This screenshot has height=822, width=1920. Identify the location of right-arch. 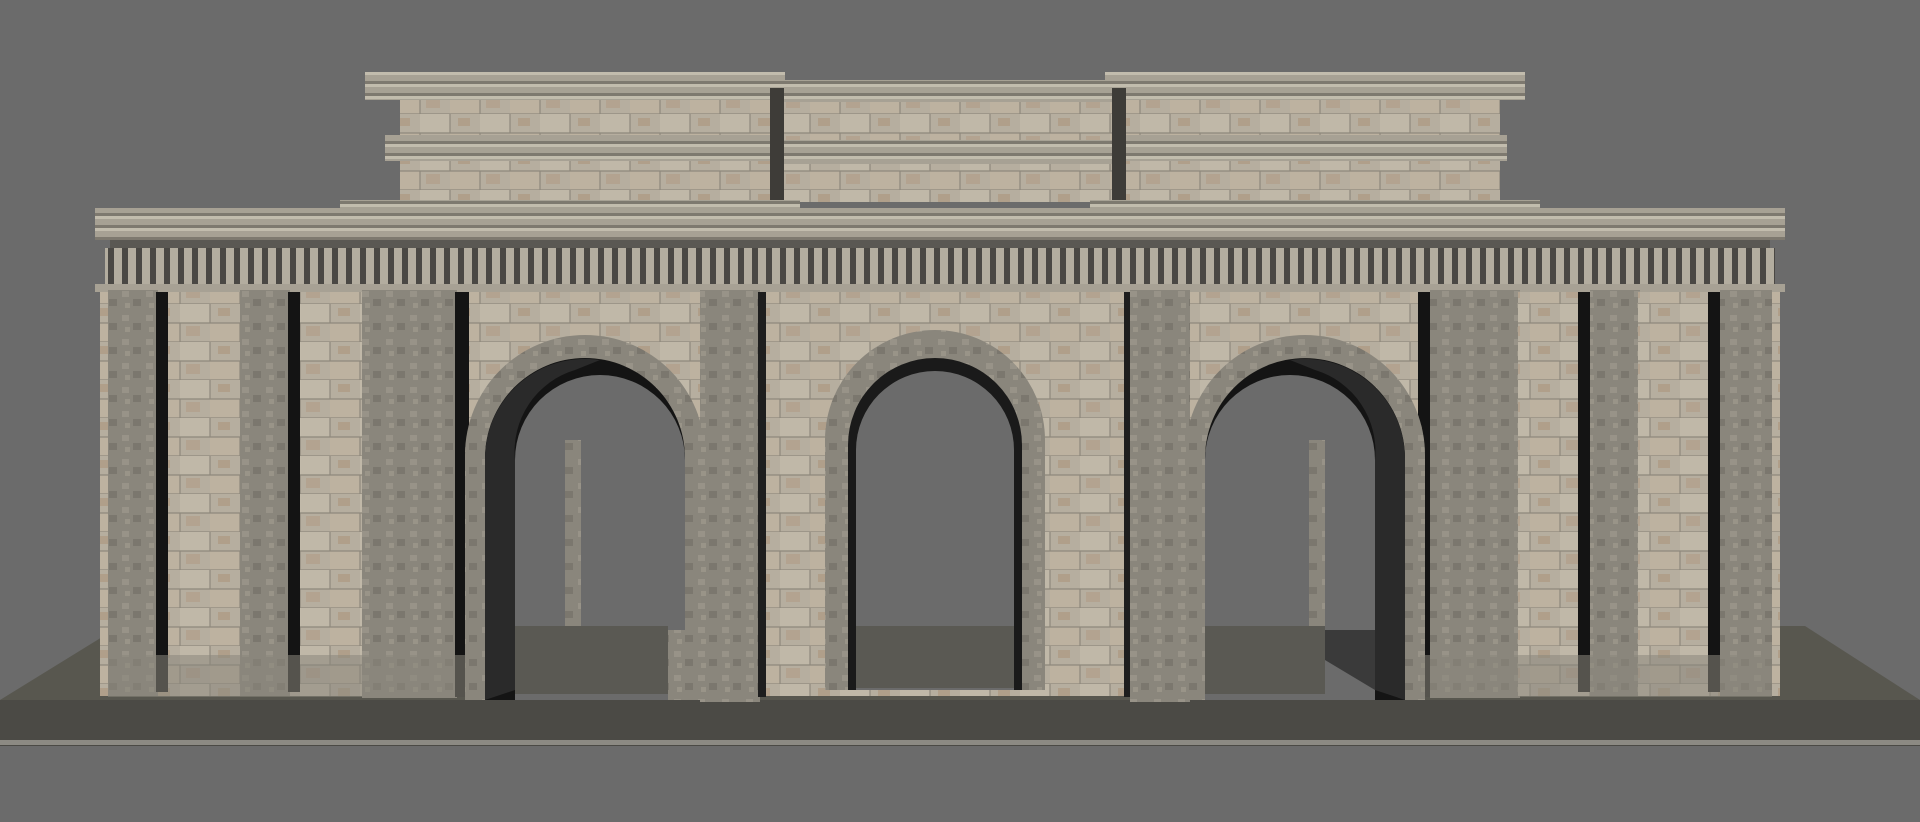
(1305, 517).